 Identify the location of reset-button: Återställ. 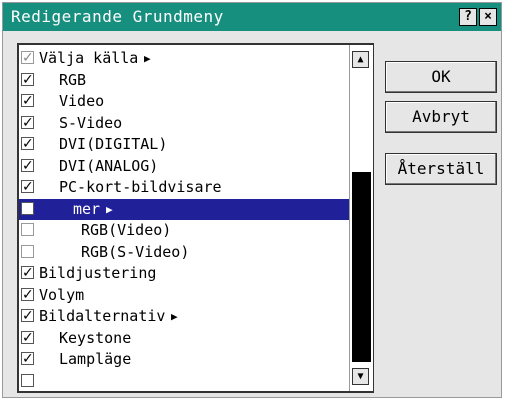
(441, 169).